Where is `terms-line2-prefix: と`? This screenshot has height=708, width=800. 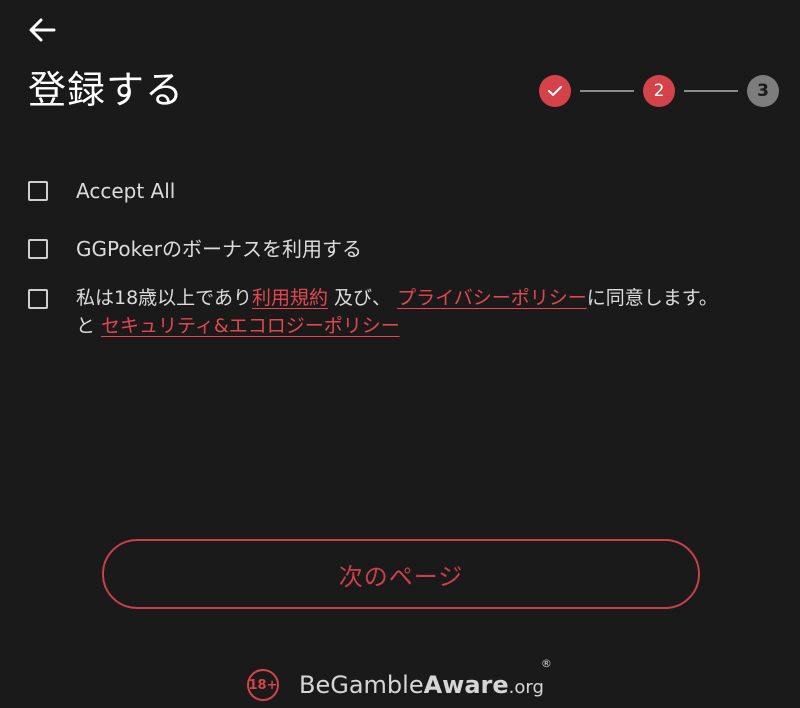 terms-line2-prefix: と is located at coordinates (89, 326).